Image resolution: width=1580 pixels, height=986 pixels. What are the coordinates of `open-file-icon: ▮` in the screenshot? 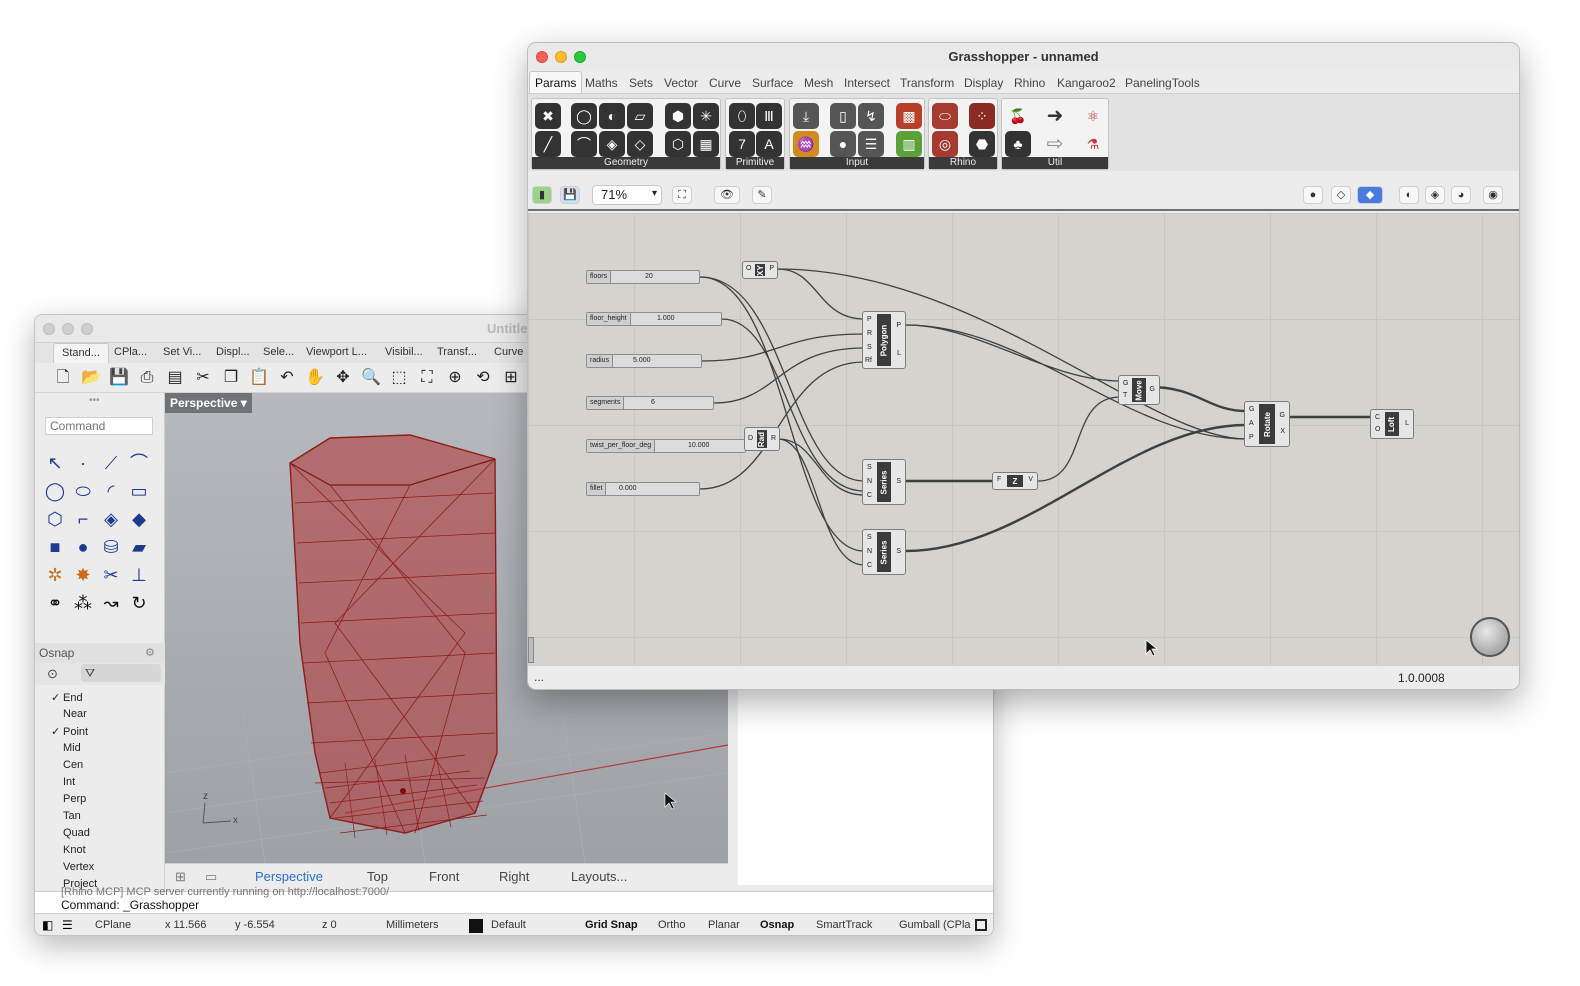 It's located at (542, 195).